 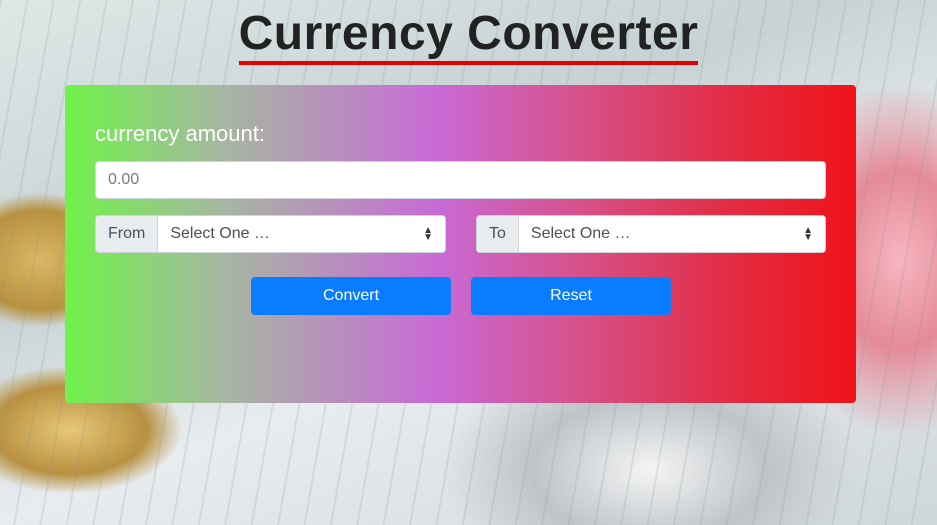 I want to click on convert-button: Convert, so click(x=351, y=296).